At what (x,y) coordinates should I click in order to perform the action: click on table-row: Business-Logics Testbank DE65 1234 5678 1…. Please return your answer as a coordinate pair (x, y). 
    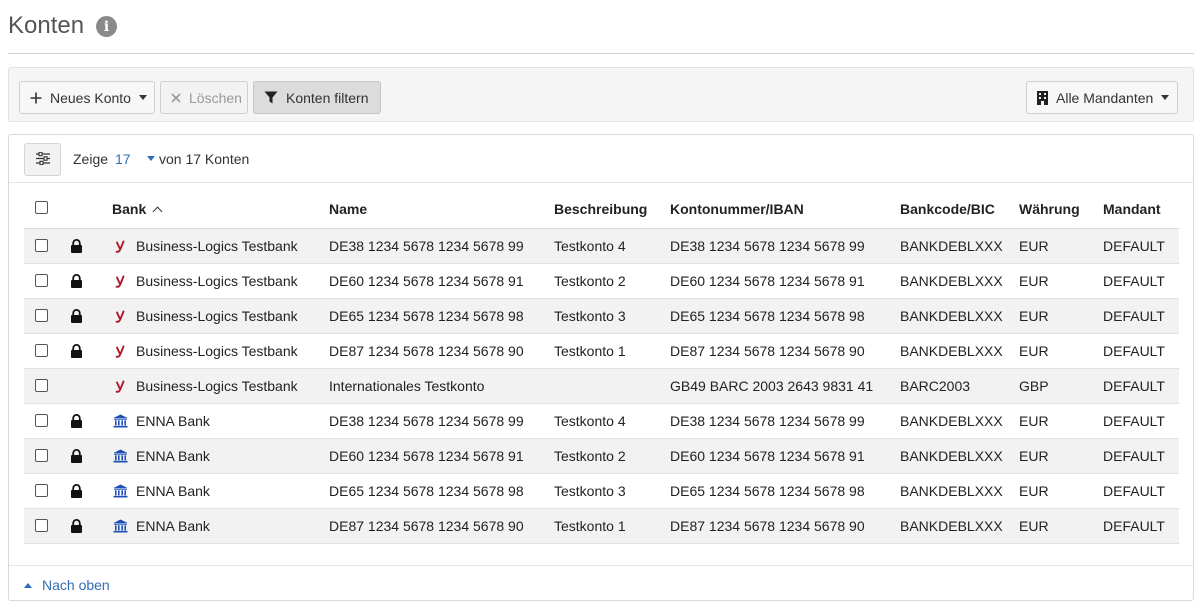
    Looking at the image, I should click on (601, 316).